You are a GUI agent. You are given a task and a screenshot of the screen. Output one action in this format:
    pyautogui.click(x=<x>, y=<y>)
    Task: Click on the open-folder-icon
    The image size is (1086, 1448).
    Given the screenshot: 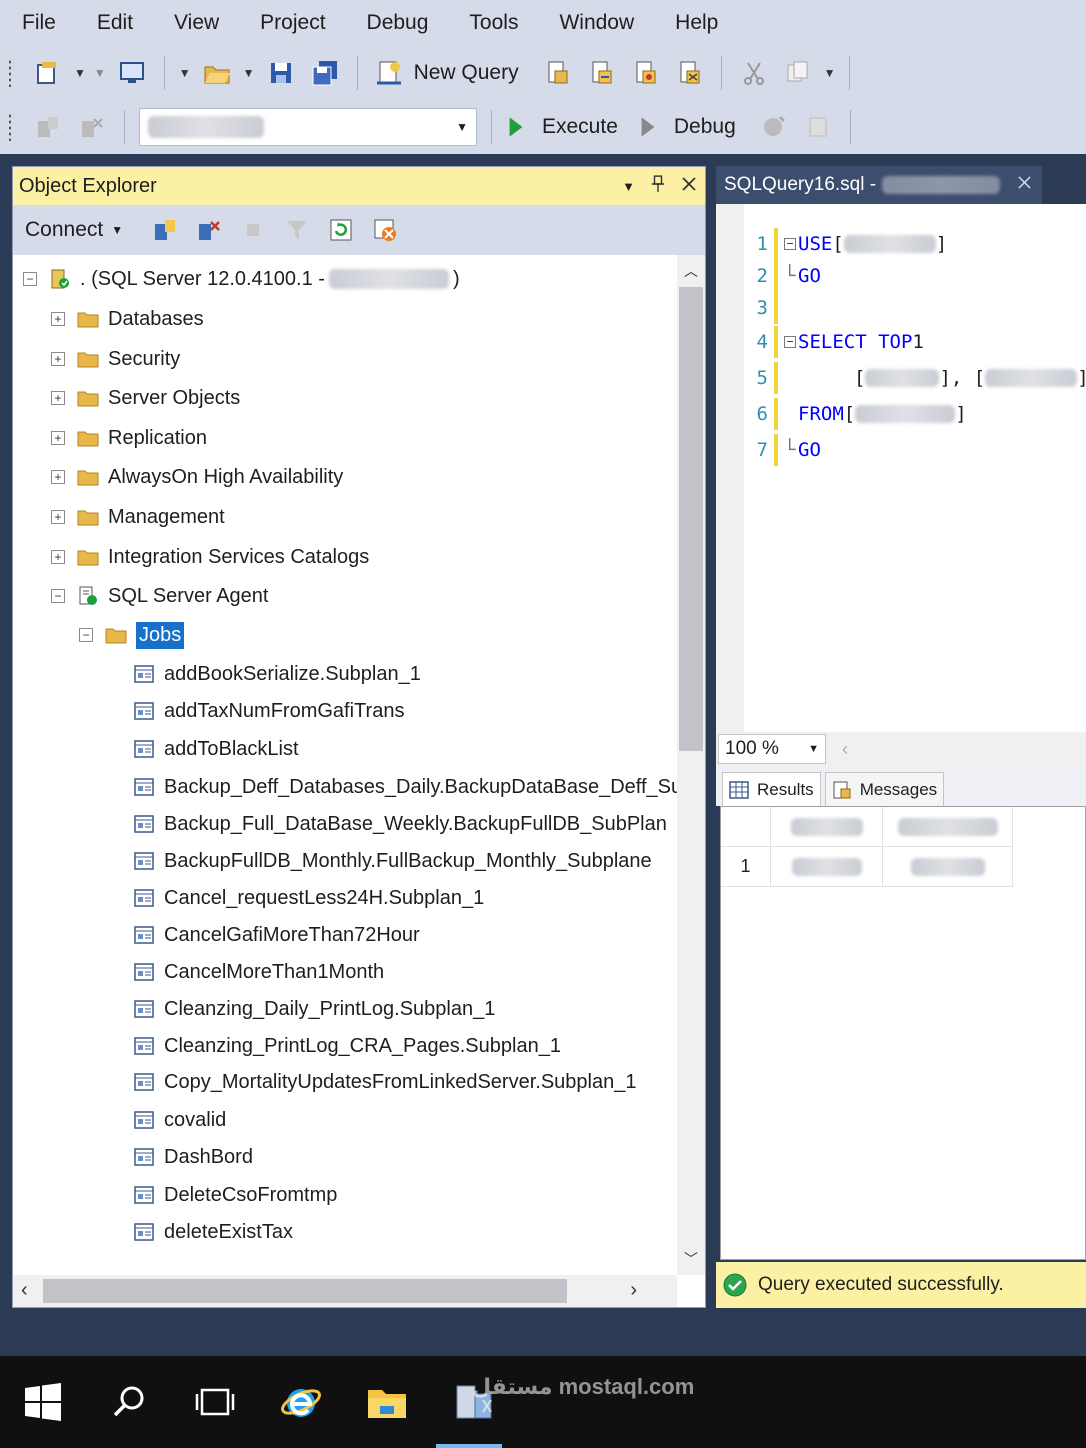 What is the action you would take?
    pyautogui.click(x=217, y=73)
    